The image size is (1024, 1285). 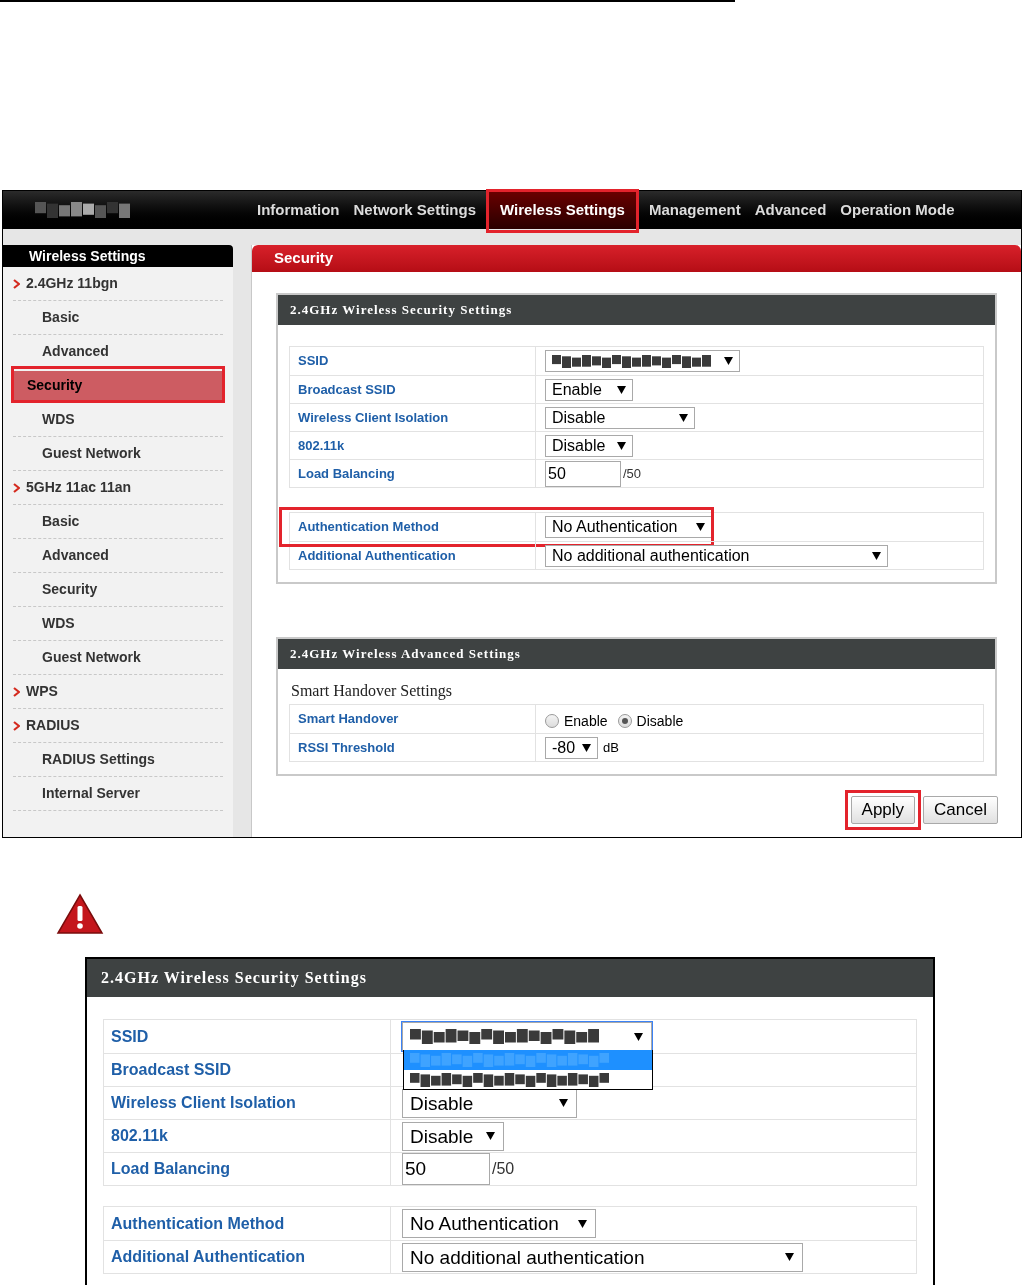 I want to click on radio-option: Disable, so click(x=650, y=721).